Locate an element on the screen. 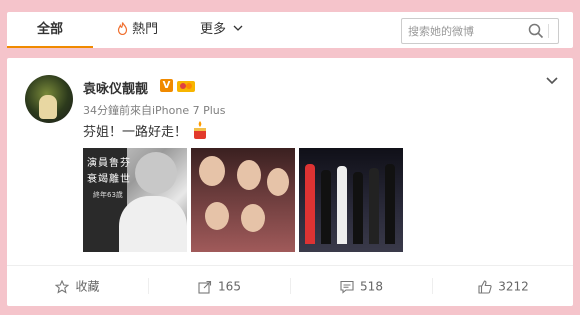  tab-all-label: 全部 is located at coordinates (49, 29).